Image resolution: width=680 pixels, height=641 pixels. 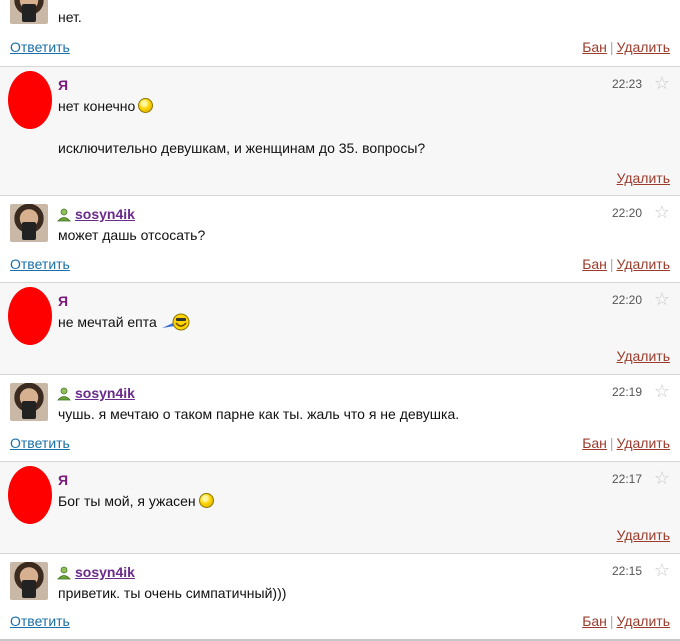 What do you see at coordinates (70, 17) in the screenshot?
I see `message-text: нет.` at bounding box center [70, 17].